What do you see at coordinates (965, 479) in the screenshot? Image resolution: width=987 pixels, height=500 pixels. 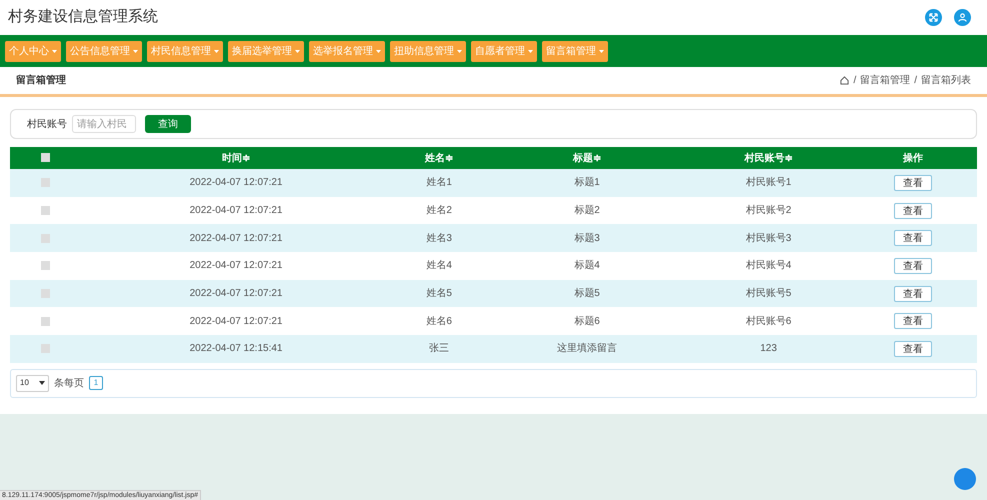 I see `back-to-top-button` at bounding box center [965, 479].